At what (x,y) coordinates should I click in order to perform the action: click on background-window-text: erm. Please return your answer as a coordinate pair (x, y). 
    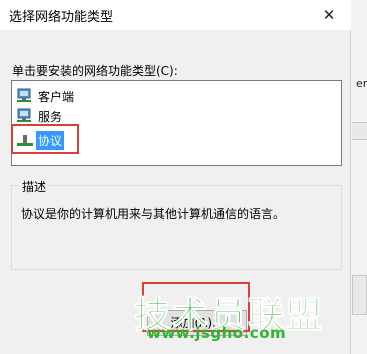
    Looking at the image, I should click on (361, 83).